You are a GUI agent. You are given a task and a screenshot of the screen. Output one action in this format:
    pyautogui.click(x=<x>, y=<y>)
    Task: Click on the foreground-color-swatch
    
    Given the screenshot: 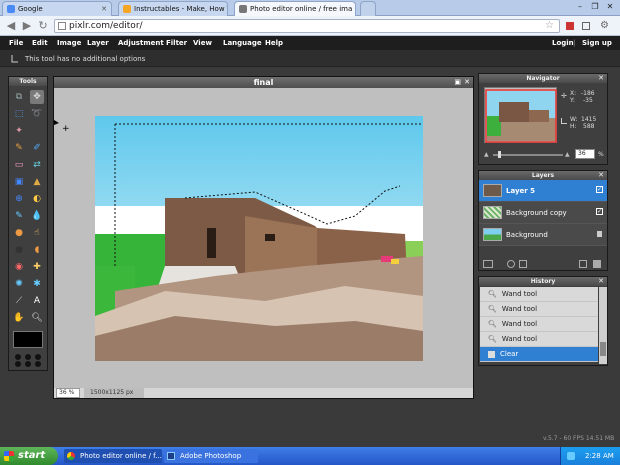 What is the action you would take?
    pyautogui.click(x=28, y=339)
    